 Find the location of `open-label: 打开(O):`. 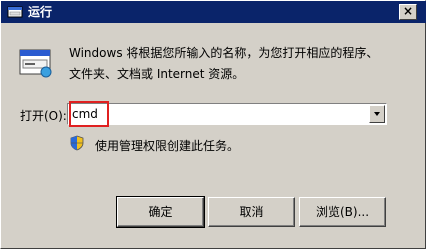

open-label: 打开(O): is located at coordinates (43, 116).